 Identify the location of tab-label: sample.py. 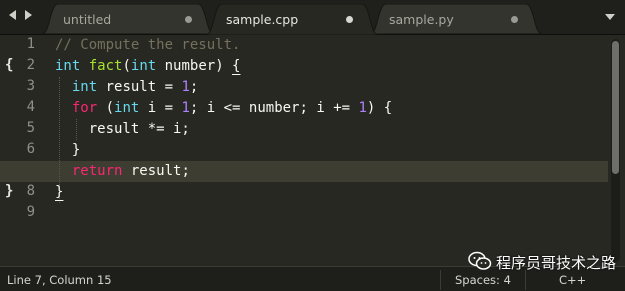
(421, 19).